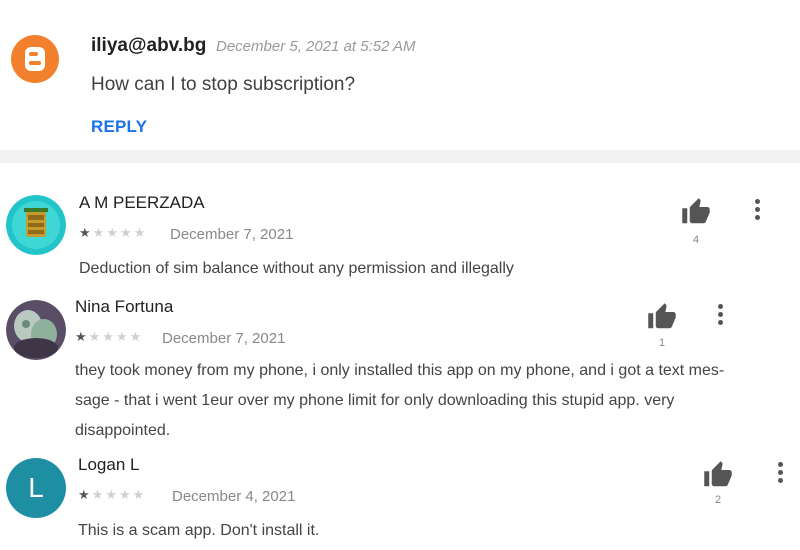  What do you see at coordinates (223, 84) in the screenshot?
I see `comment-text: How can I to stop subscription?` at bounding box center [223, 84].